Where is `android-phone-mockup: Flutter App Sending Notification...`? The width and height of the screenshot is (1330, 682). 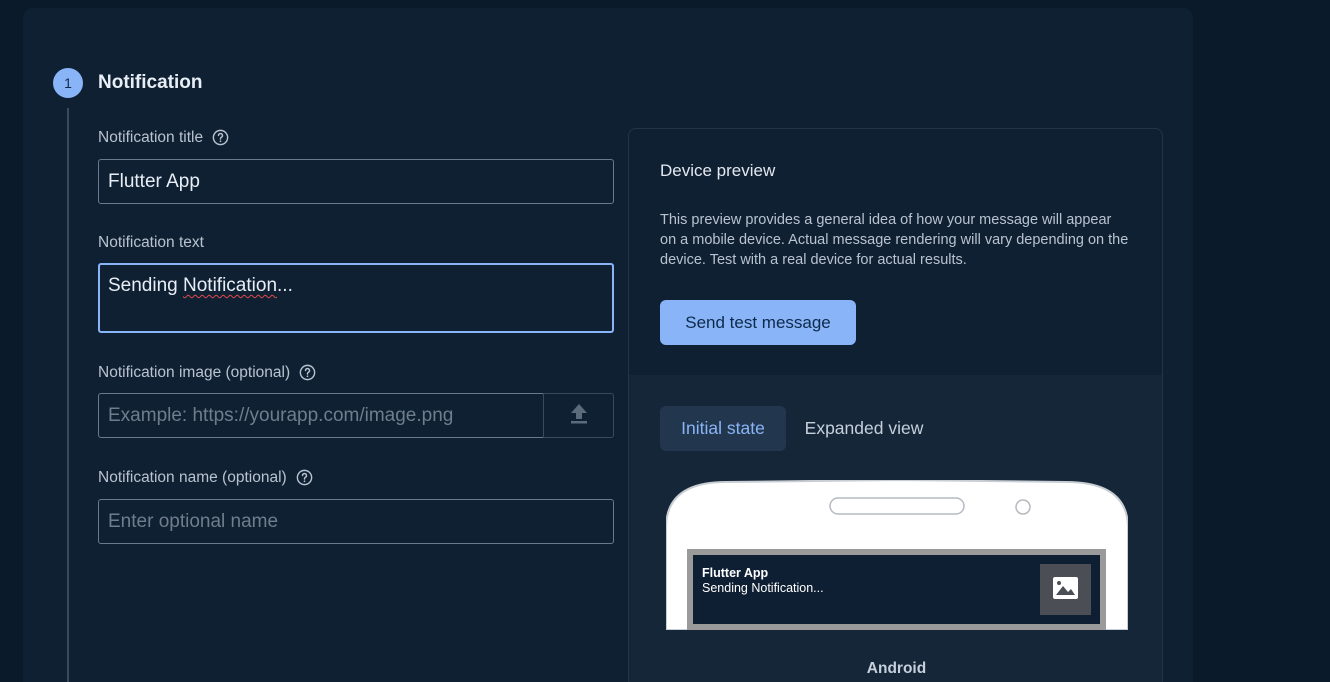
android-phone-mockup: Flutter App Sending Notification... is located at coordinates (897, 555).